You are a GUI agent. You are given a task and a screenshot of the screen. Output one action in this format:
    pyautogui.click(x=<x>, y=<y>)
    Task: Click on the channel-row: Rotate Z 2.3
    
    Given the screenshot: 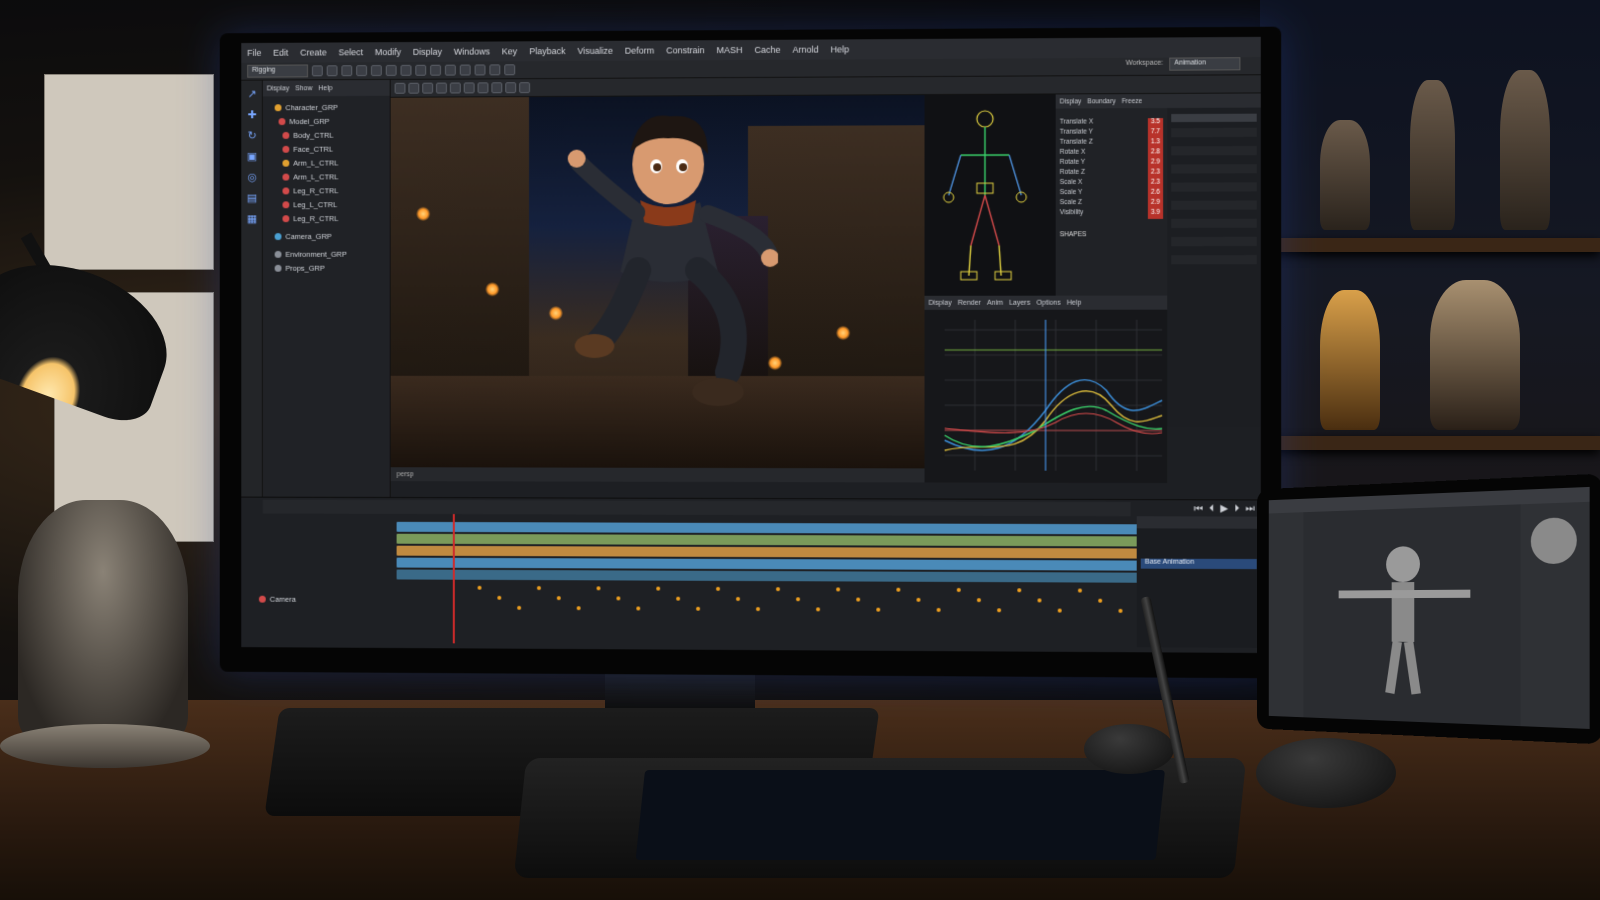 What is the action you would take?
    pyautogui.click(x=1112, y=173)
    